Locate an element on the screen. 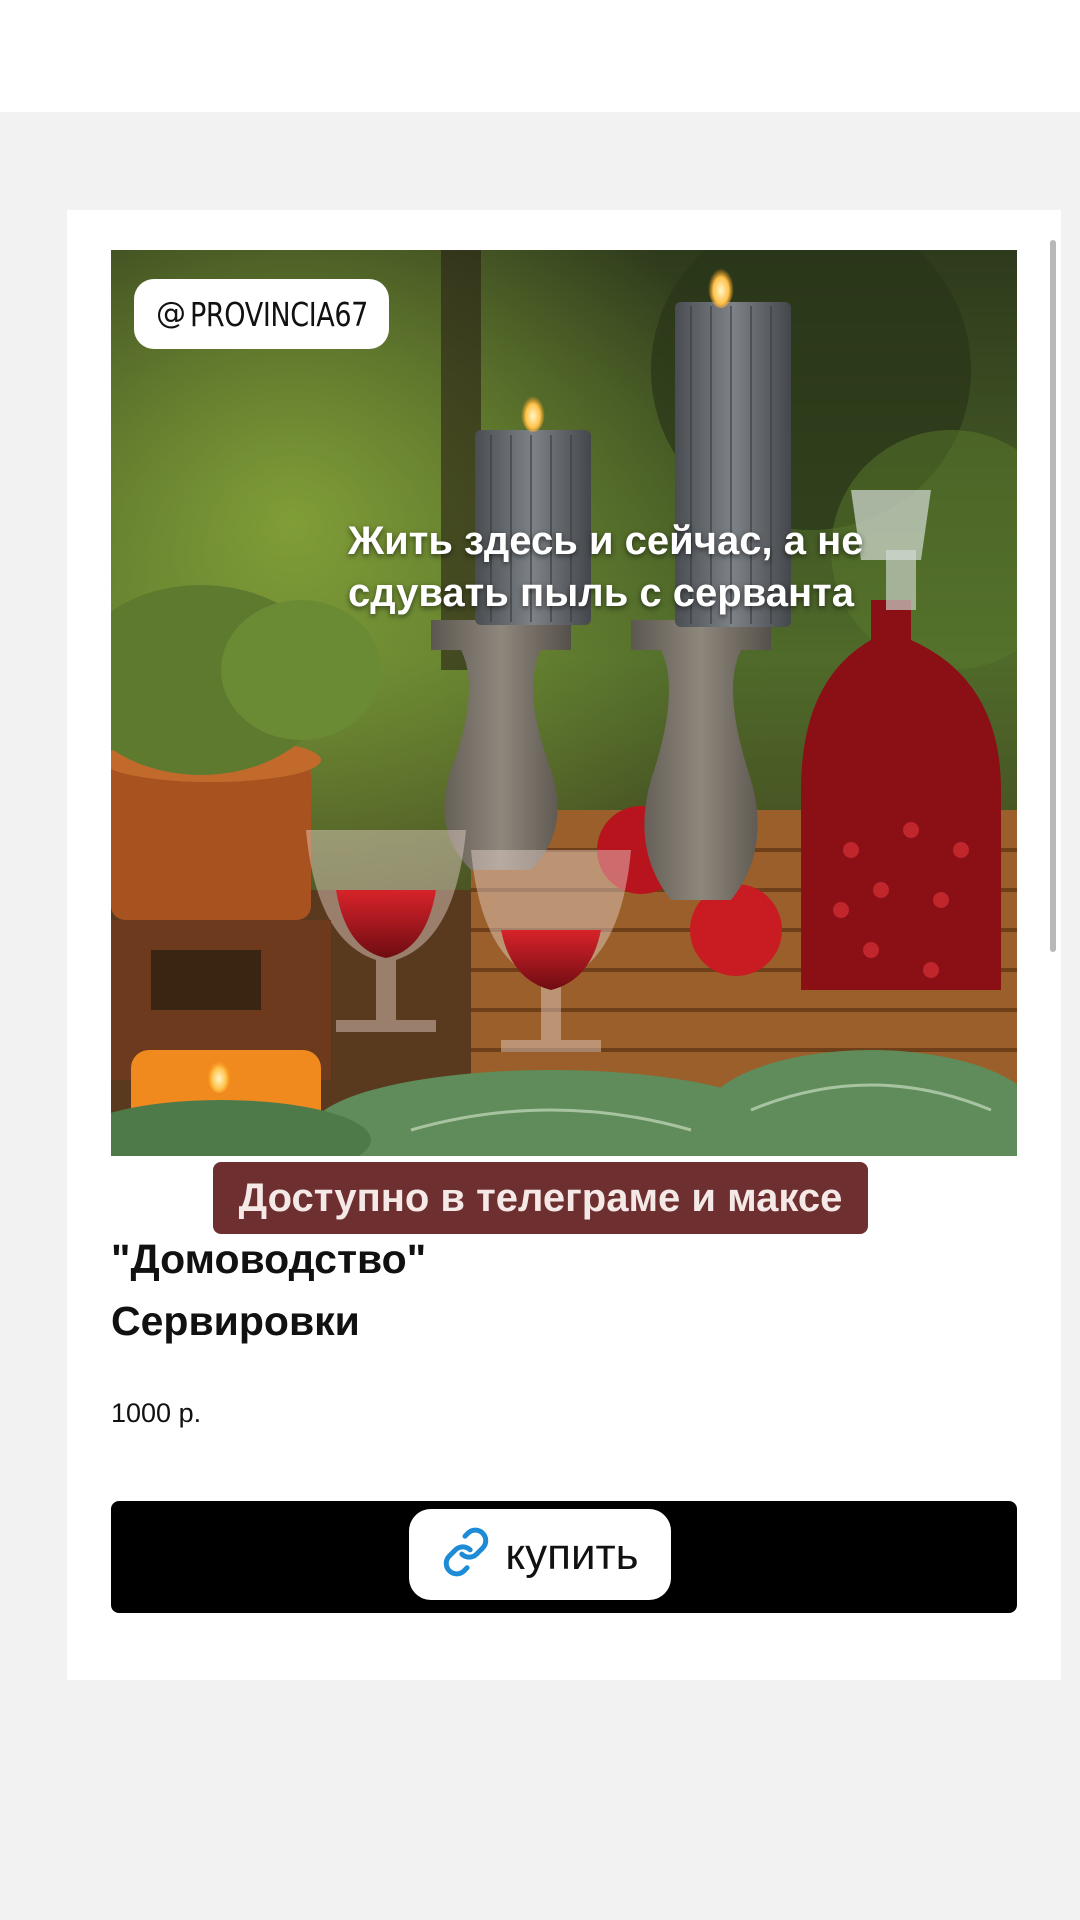 The image size is (1080, 1920). handle-sticker: @ PROVINCIA67 is located at coordinates (262, 314).